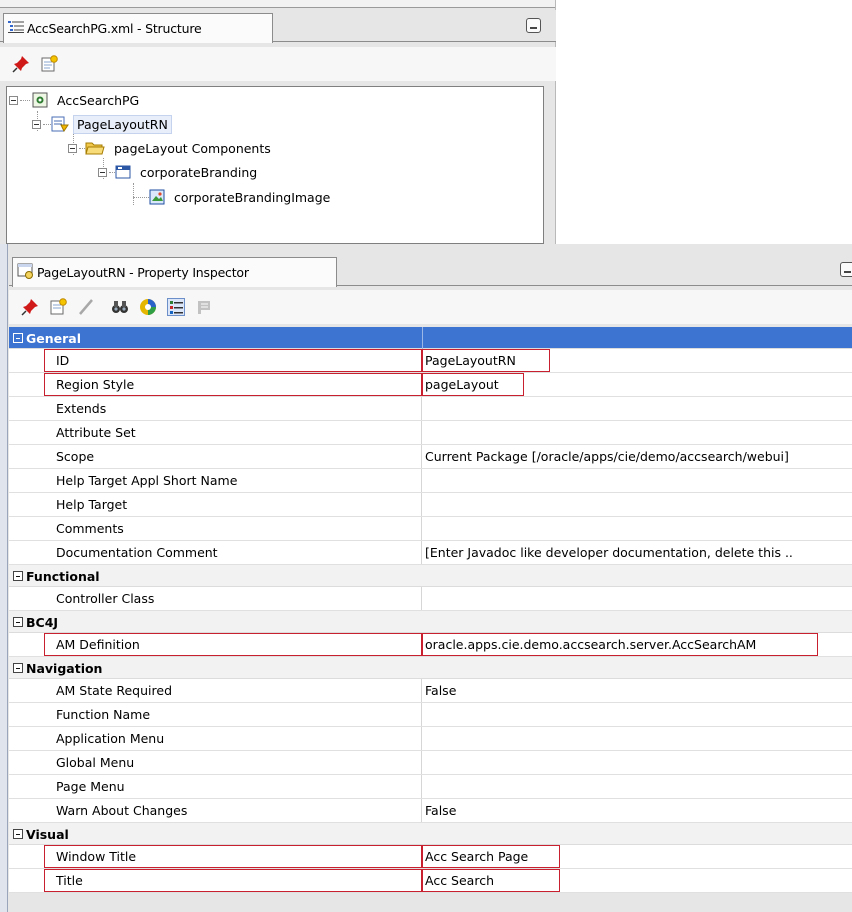 The height and width of the screenshot is (912, 852). I want to click on property-row: AM State Required False, so click(430, 691).